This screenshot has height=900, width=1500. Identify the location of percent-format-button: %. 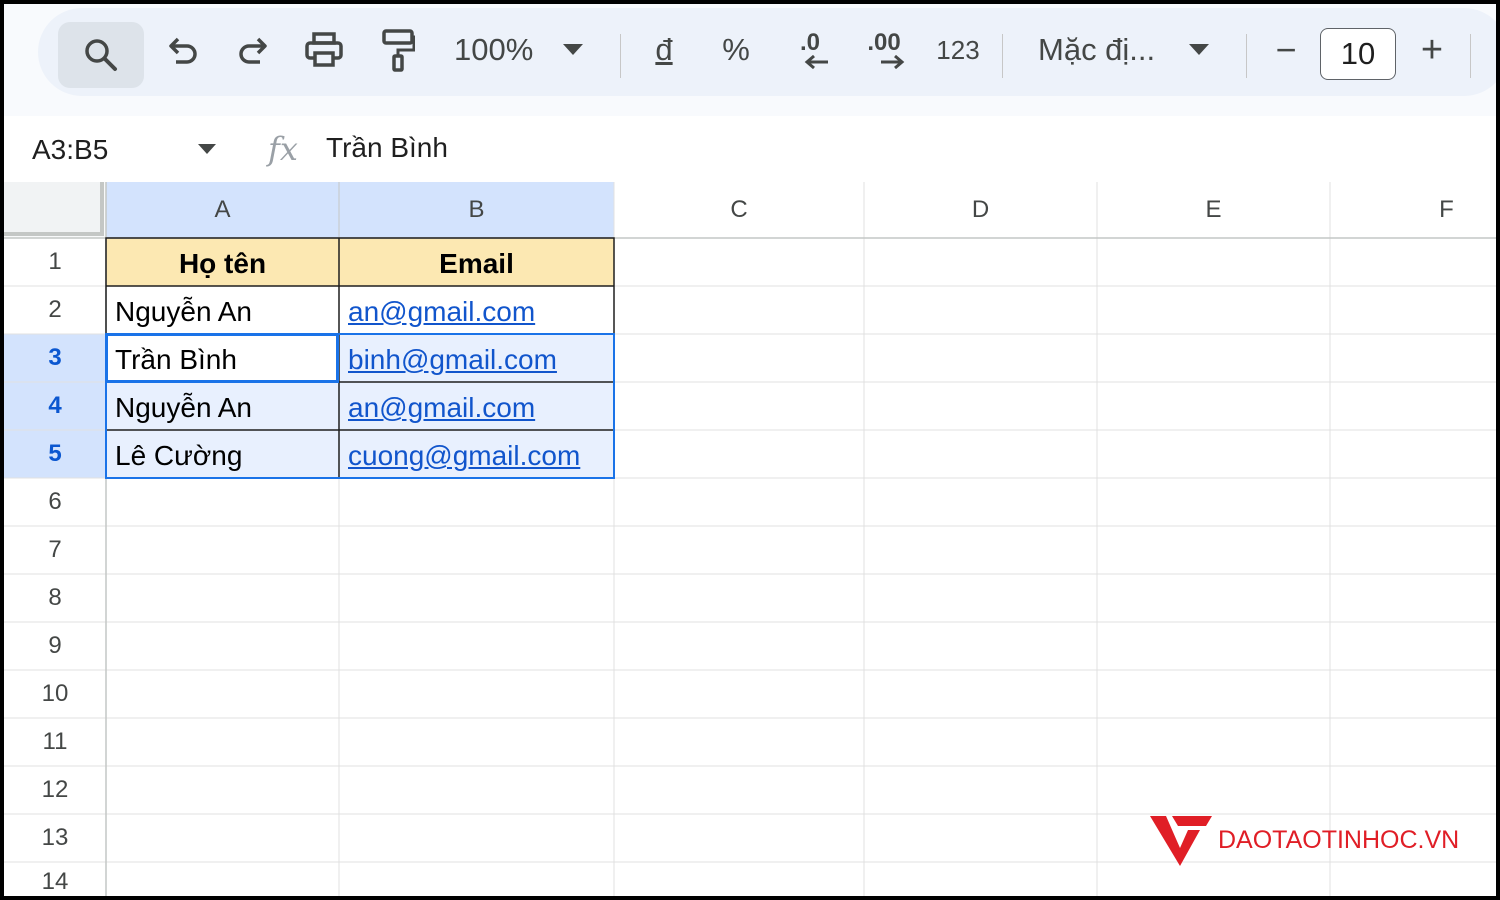
(736, 50).